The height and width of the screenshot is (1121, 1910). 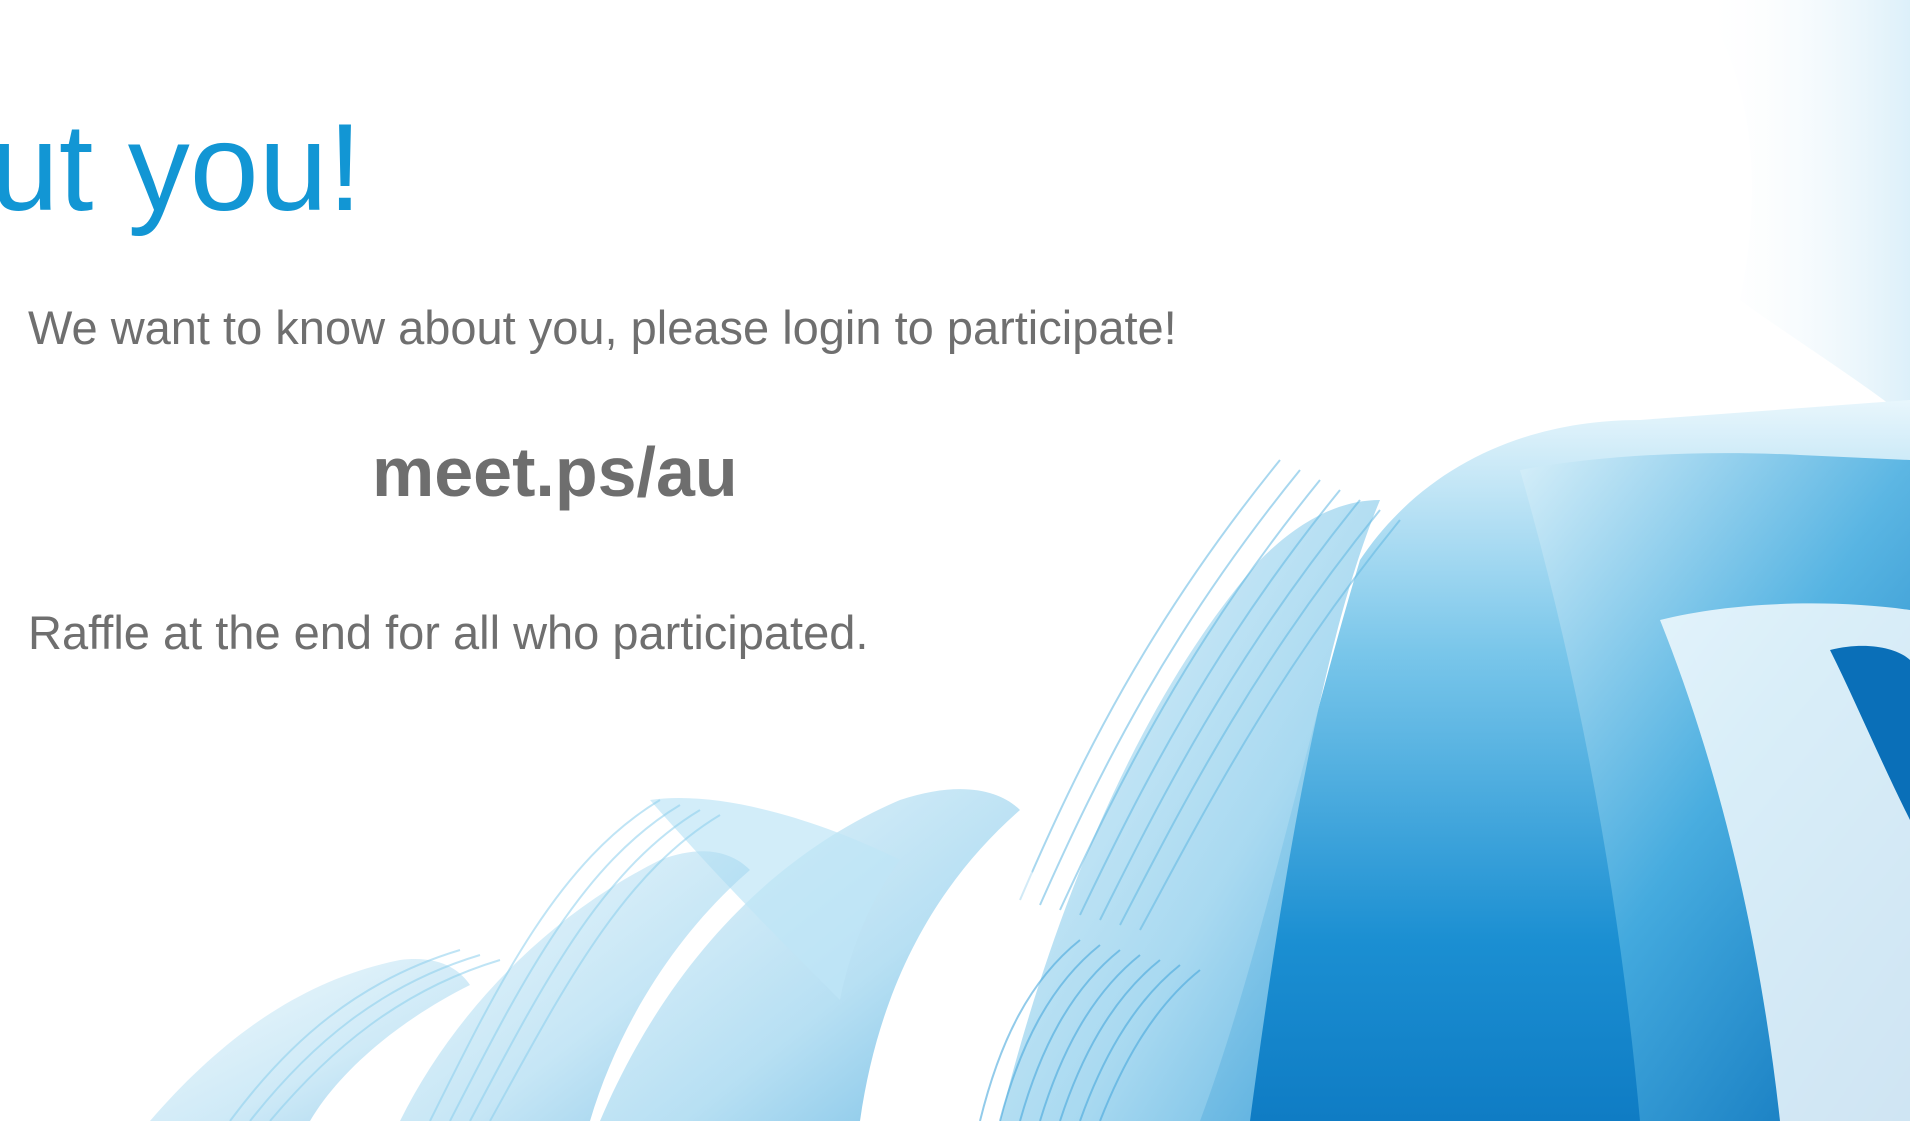 What do you see at coordinates (181, 168) in the screenshot?
I see `slide-title: bout you!` at bounding box center [181, 168].